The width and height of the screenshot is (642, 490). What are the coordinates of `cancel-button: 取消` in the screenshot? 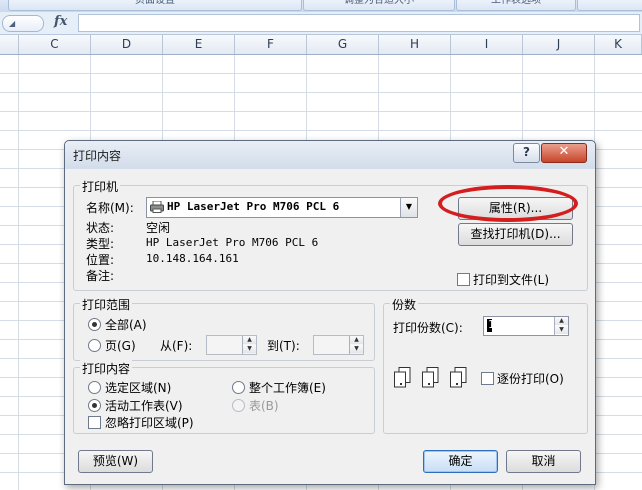 It's located at (543, 461).